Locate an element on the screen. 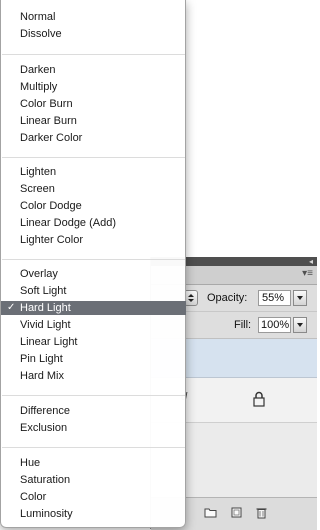 Image resolution: width=320 pixels, height=530 pixels. menu-item-soft-light: Soft Light is located at coordinates (93, 291).